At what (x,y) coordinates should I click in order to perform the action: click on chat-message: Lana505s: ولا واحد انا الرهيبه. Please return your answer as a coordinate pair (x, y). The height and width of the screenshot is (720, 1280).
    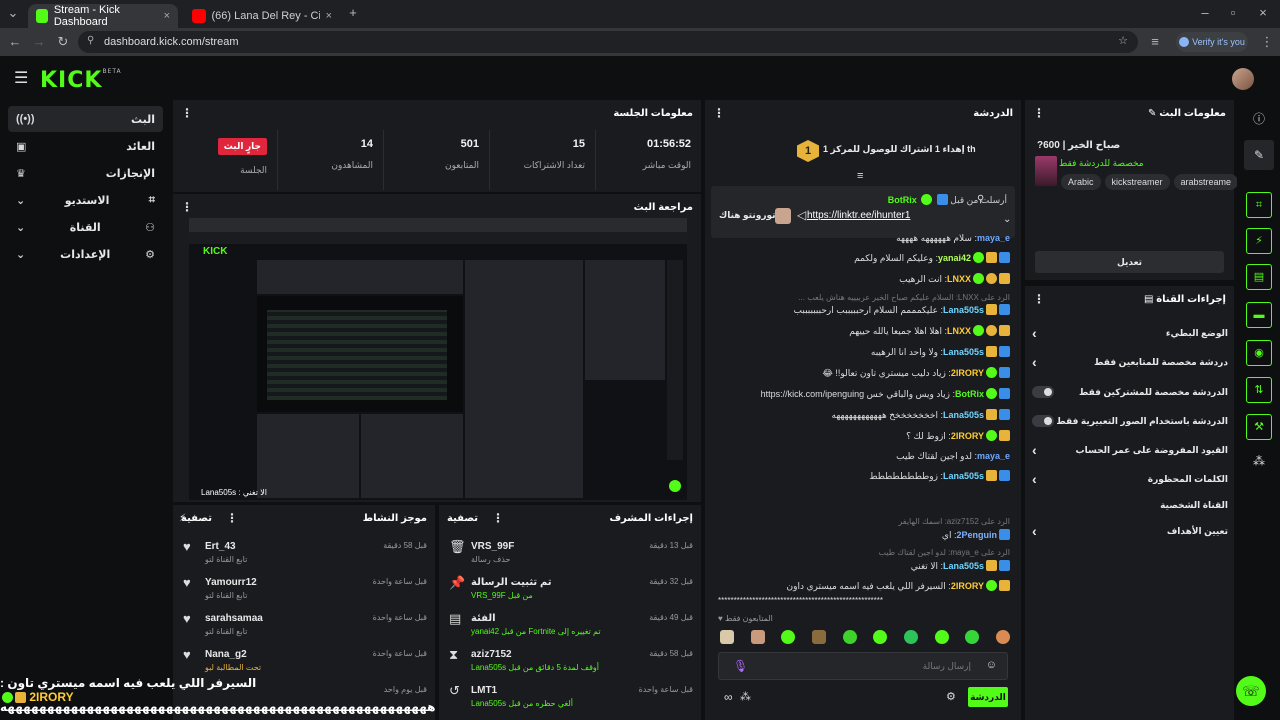
    Looking at the image, I should click on (864, 352).